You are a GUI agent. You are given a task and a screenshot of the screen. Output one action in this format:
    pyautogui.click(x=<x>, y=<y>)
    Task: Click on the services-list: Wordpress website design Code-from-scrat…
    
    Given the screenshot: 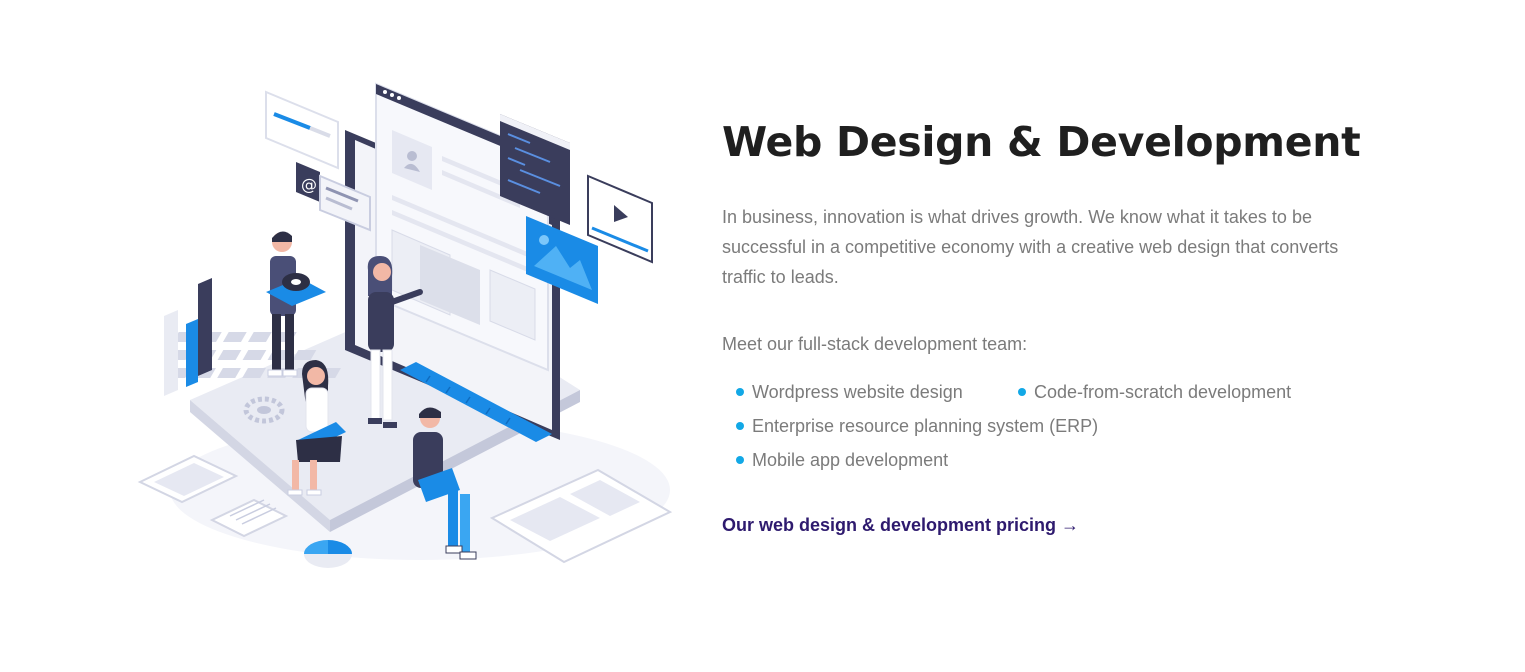 What is the action you would take?
    pyautogui.click(x=1046, y=426)
    